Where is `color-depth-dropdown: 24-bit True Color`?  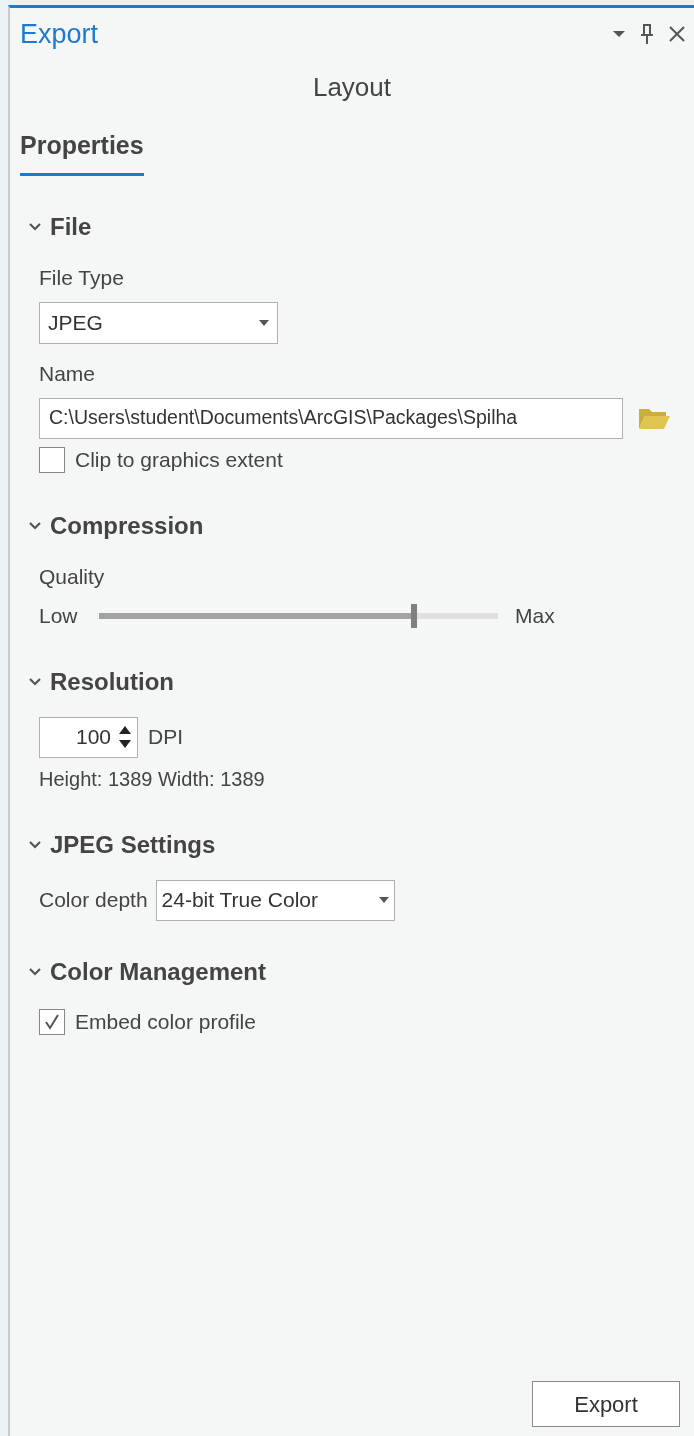
color-depth-dropdown: 24-bit True Color is located at coordinates (275, 900).